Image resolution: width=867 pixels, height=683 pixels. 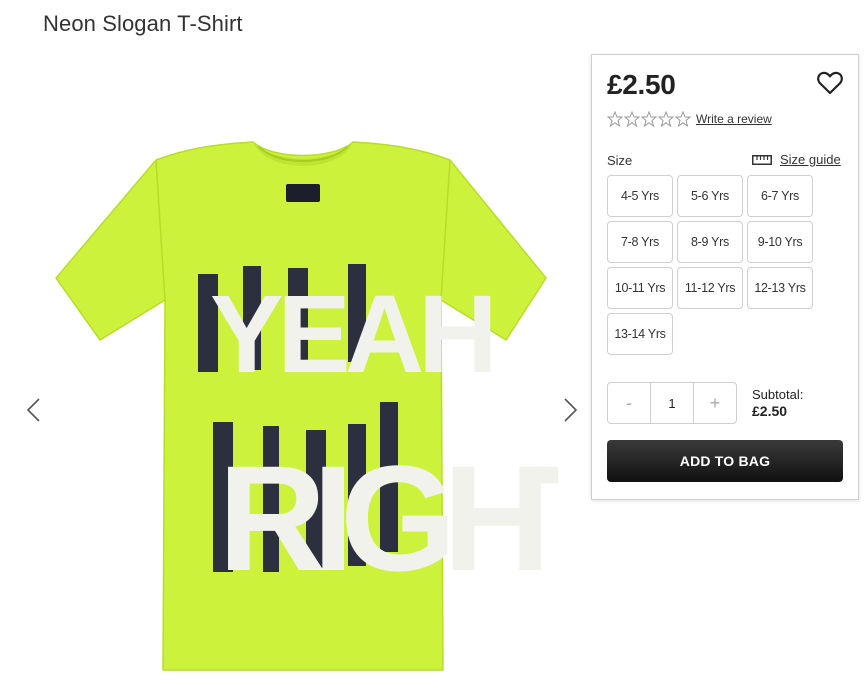 I want to click on chevron-left-icon, so click(x=34, y=410).